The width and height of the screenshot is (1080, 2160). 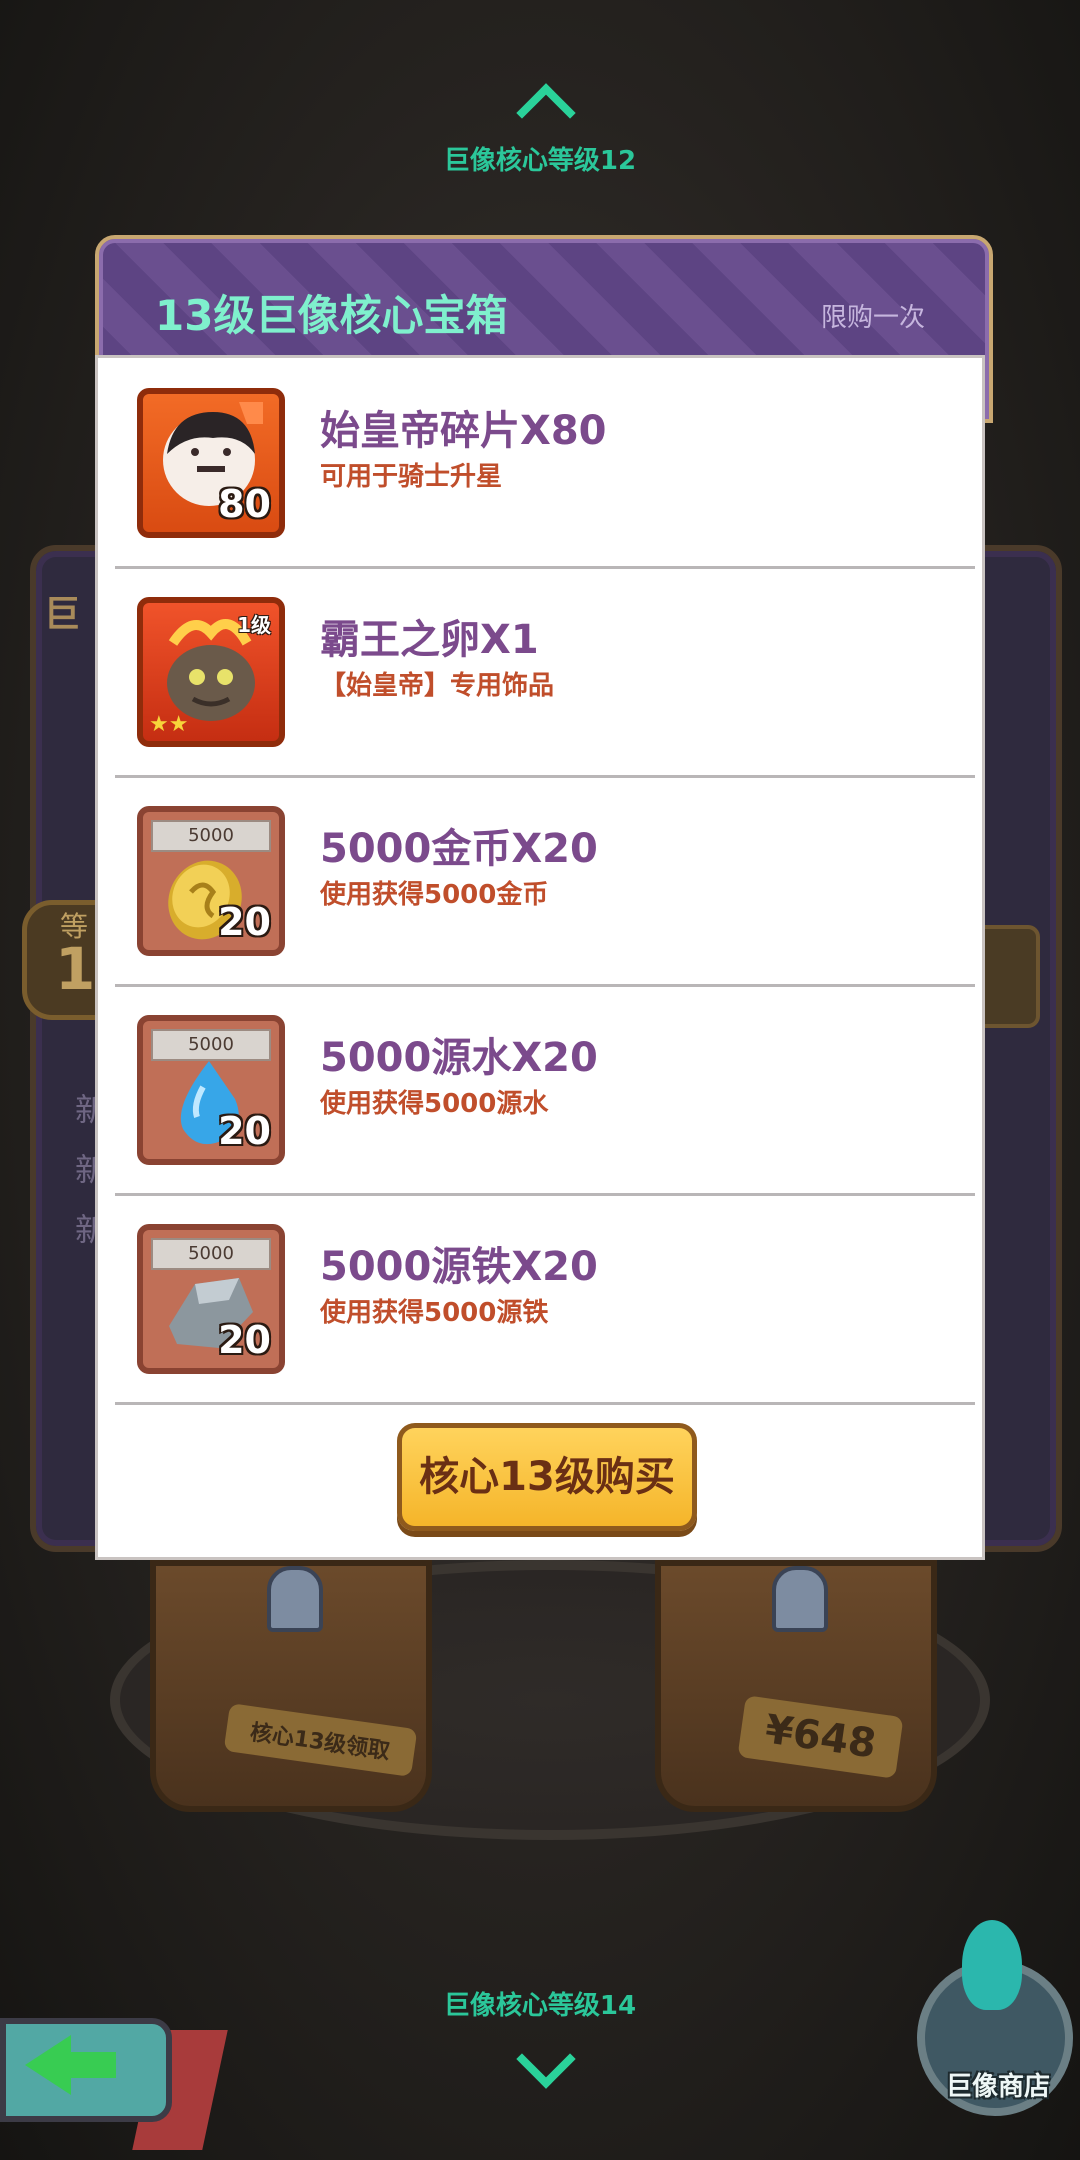 I want to click on item-name: 5000金币X20, so click(x=459, y=849).